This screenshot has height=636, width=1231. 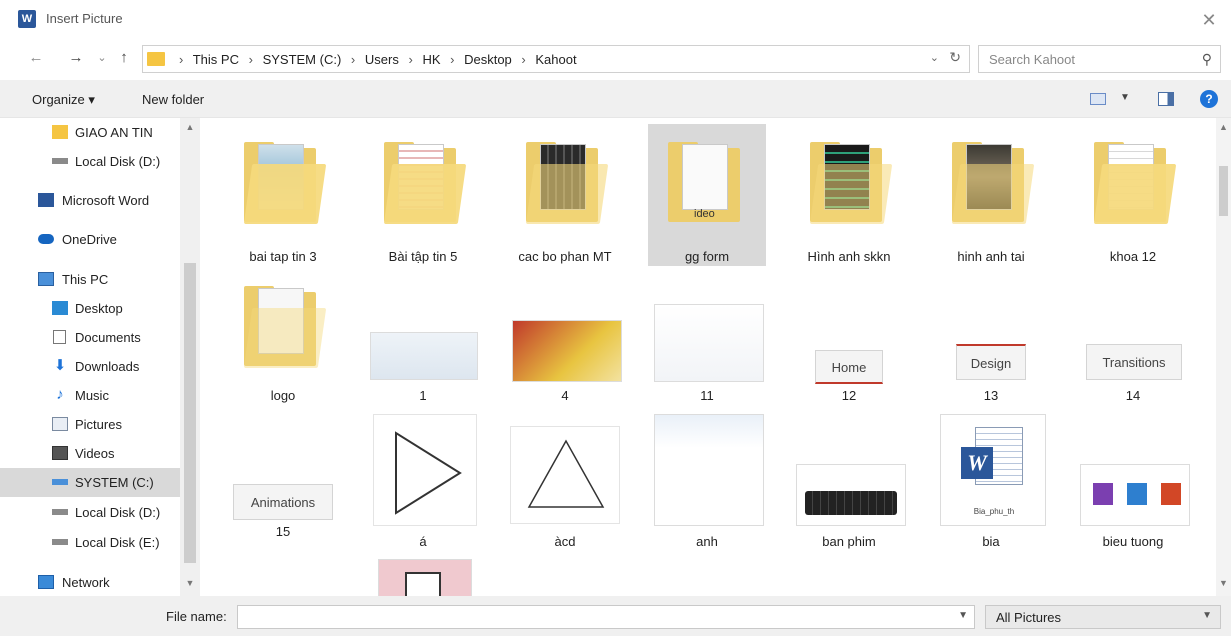 I want to click on file-label: cac bo phan MT, so click(x=565, y=256).